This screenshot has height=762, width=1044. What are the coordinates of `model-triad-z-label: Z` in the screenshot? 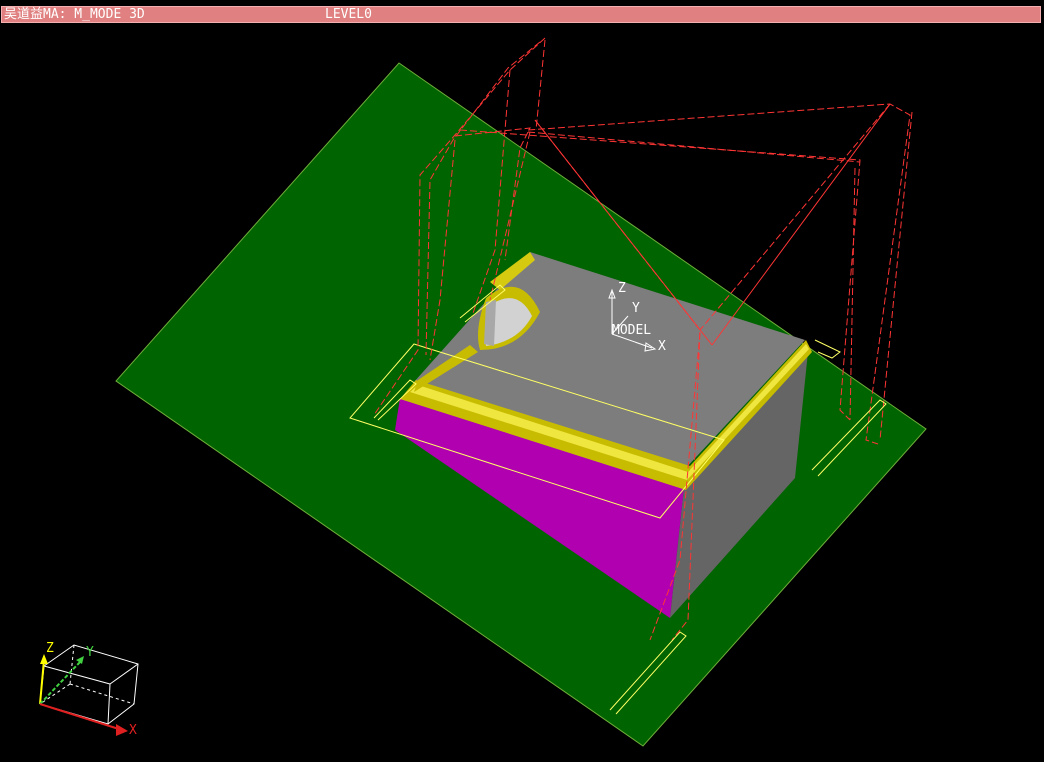 It's located at (622, 288).